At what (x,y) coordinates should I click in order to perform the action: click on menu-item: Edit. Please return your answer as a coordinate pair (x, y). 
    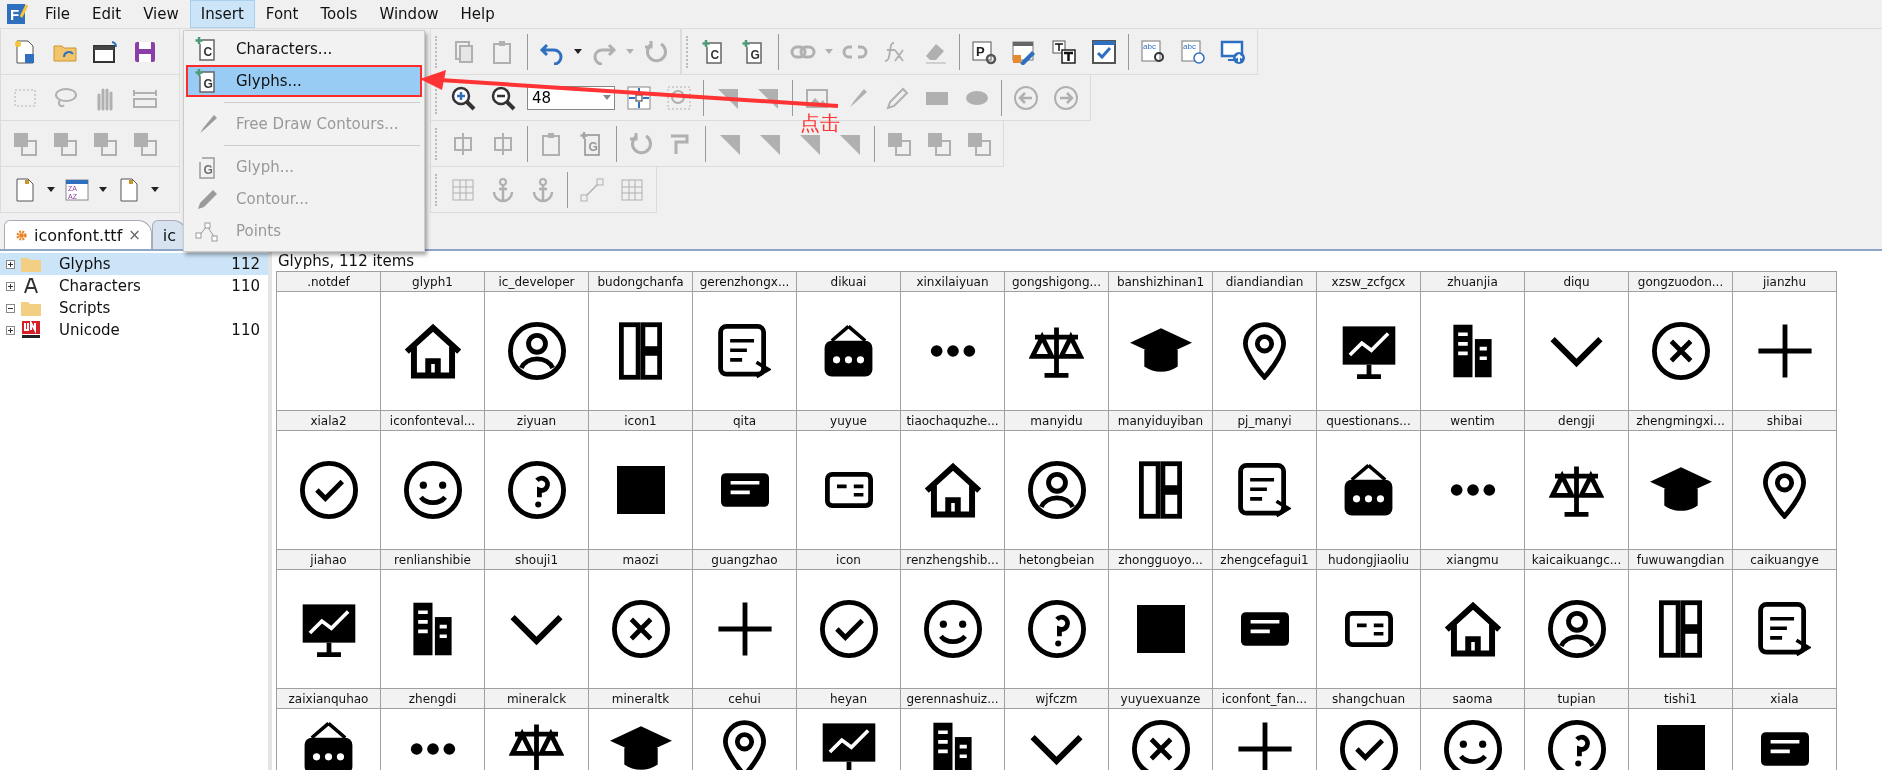
    Looking at the image, I should click on (107, 14).